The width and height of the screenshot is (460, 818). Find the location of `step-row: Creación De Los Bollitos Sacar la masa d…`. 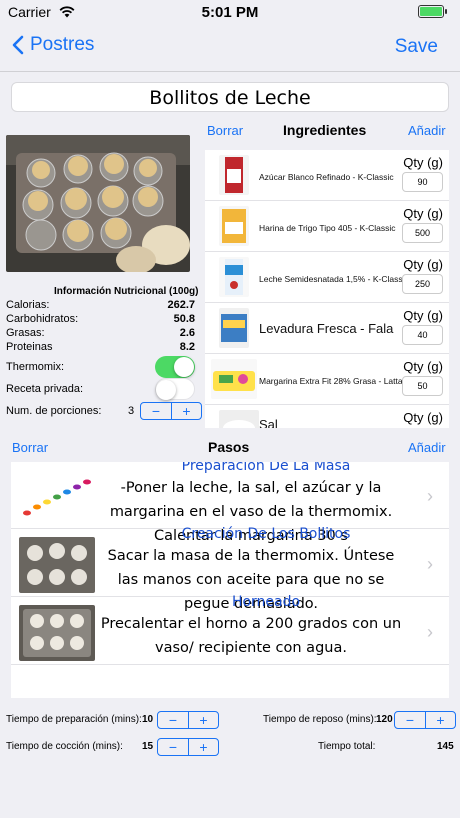

step-row: Creación De Los Bollitos Sacar la masa d… is located at coordinates (230, 569).